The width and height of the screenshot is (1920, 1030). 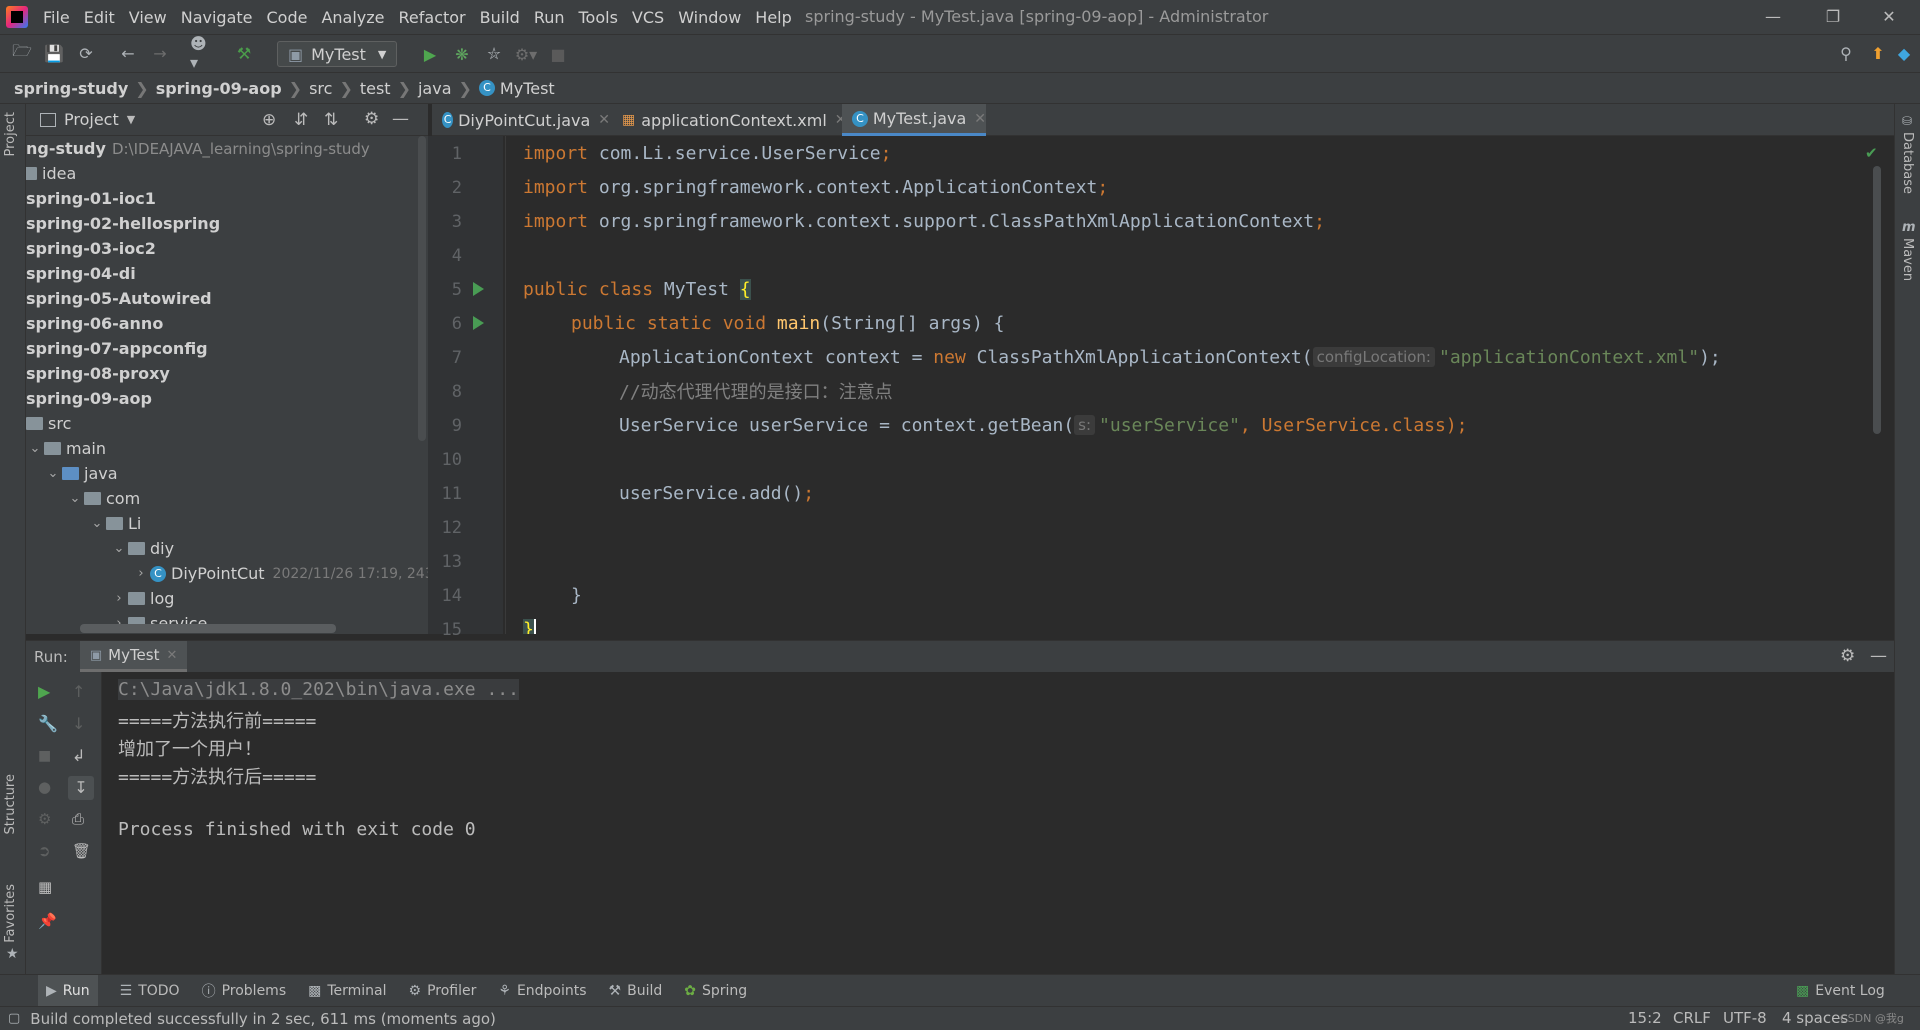 I want to click on coverage-icon: ⛦, so click(x=494, y=54).